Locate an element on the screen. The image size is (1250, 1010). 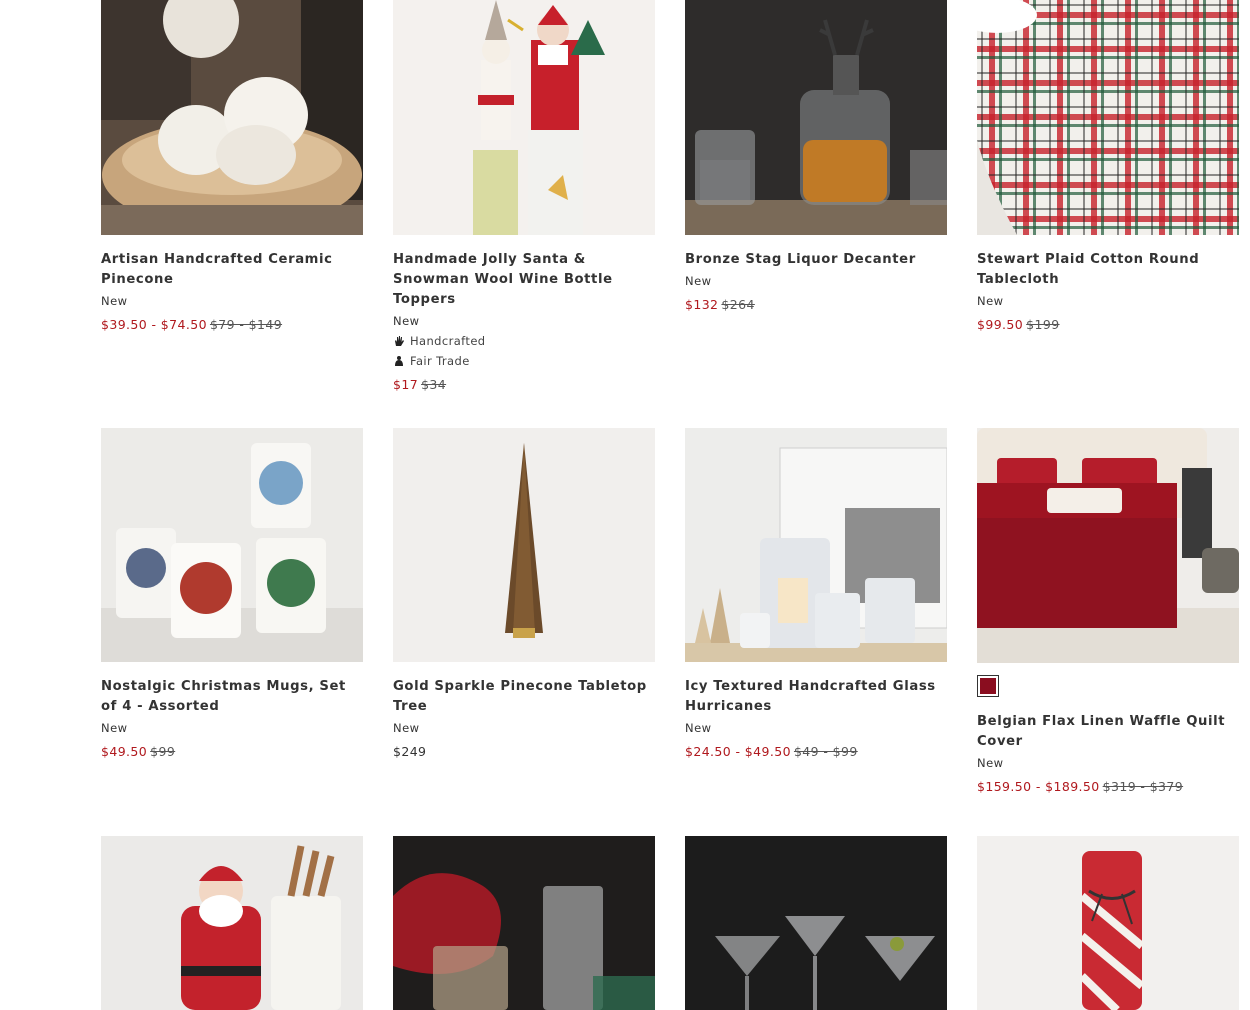
martini-glasses-photo is located at coordinates (816, 923).